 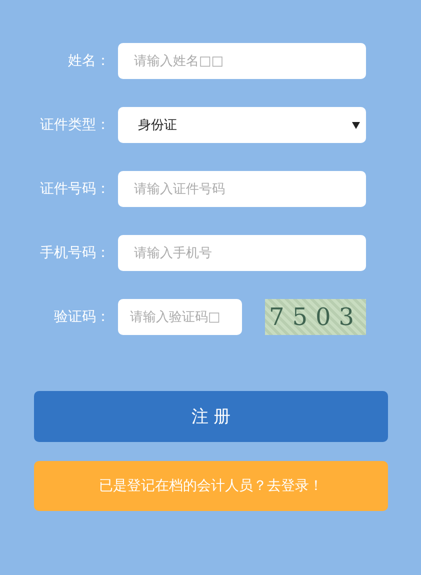 I want to click on select-field: 身份证, so click(x=242, y=125).